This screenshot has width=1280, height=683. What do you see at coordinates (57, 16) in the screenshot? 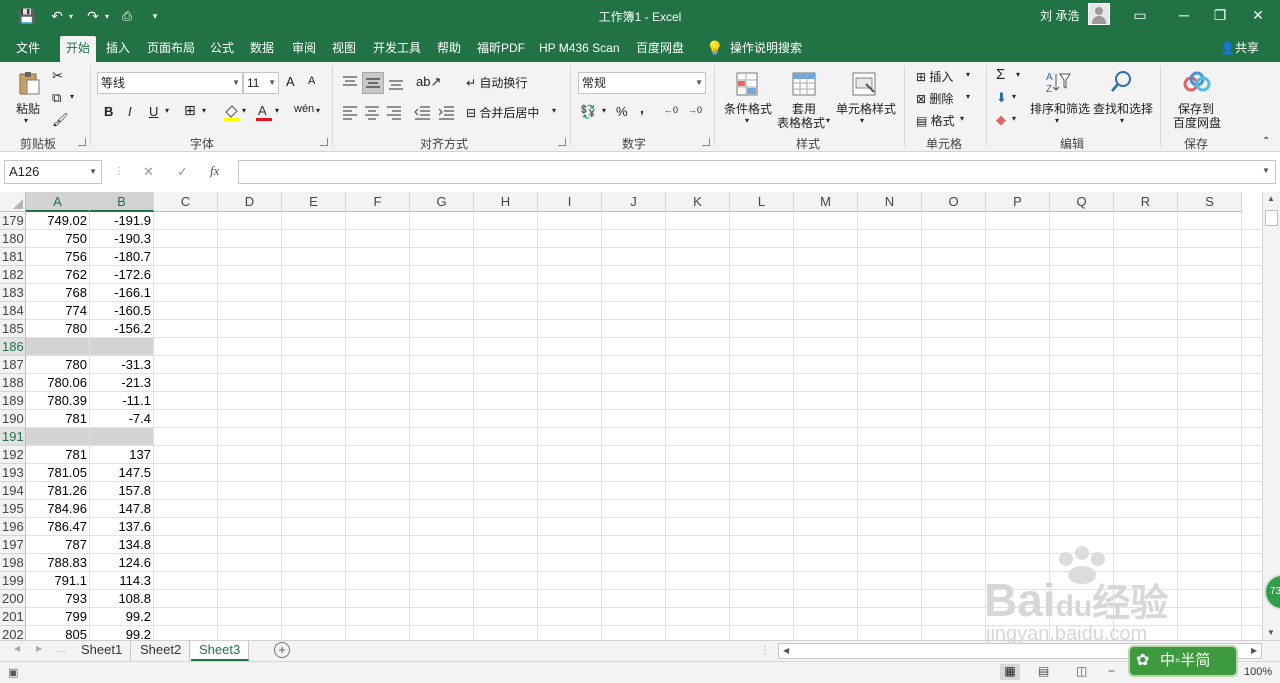
I see `undo-icon: ↶` at bounding box center [57, 16].